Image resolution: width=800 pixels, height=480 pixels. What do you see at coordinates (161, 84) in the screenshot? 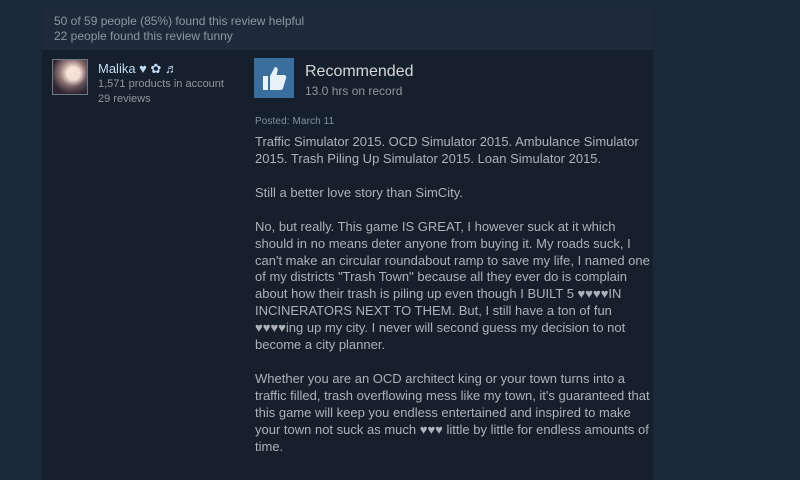
I see `author-products: 1,571 products in account` at bounding box center [161, 84].